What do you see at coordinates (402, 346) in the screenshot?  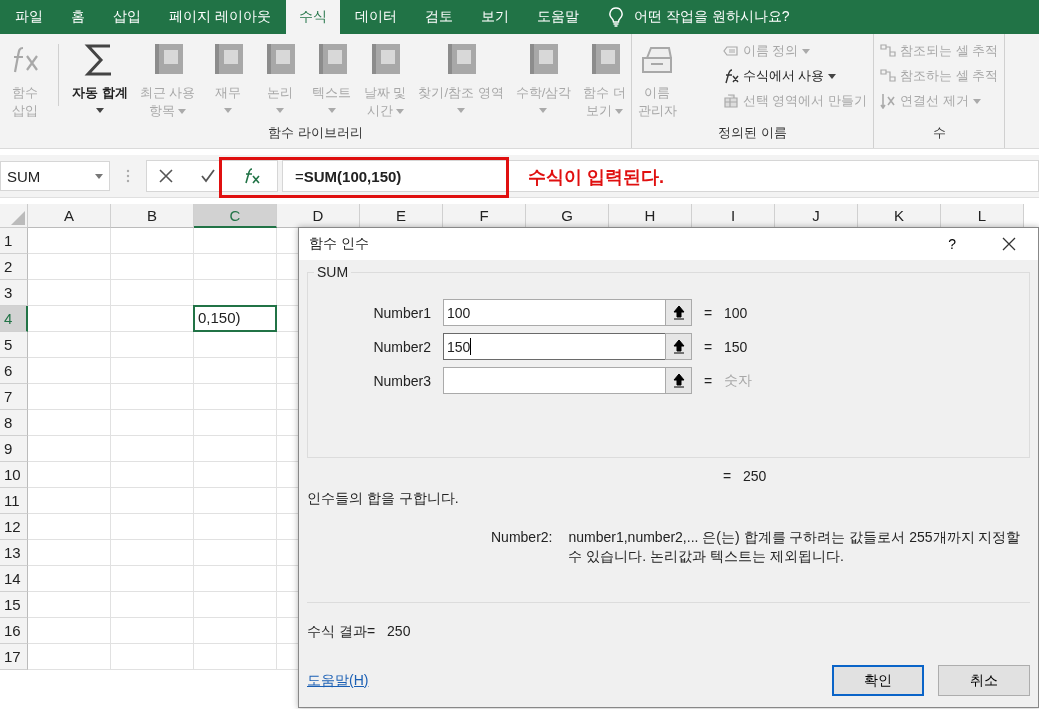 I see `argument-label: Number2` at bounding box center [402, 346].